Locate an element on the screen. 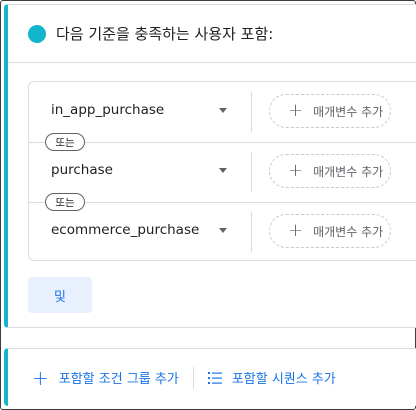 The image size is (416, 410). footer-divider is located at coordinates (193, 377).